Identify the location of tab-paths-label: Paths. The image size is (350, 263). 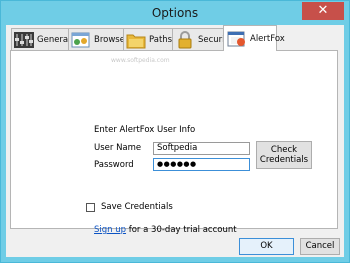
(161, 39).